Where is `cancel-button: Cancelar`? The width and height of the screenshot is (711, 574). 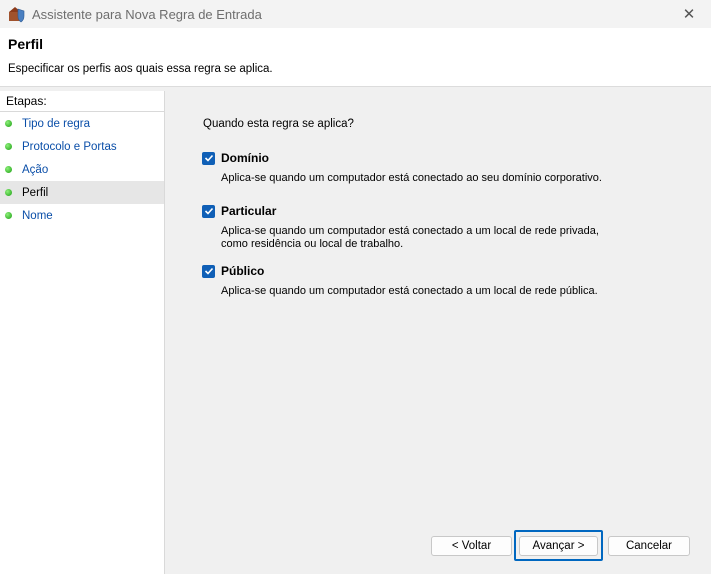
cancel-button: Cancelar is located at coordinates (649, 546).